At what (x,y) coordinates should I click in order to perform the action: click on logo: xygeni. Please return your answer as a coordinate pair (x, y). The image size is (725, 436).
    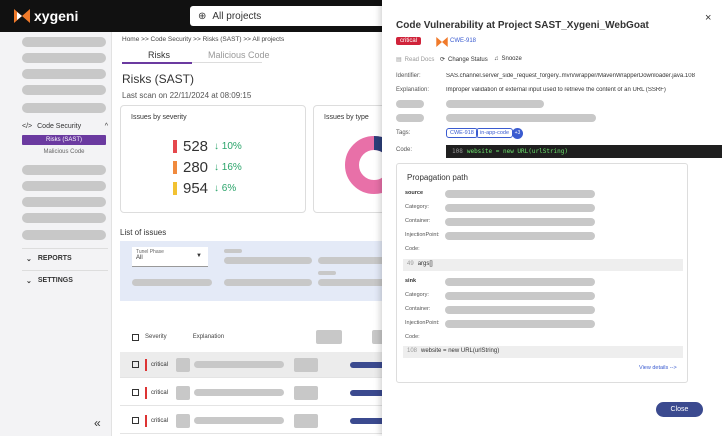
    Looking at the image, I should click on (46, 16).